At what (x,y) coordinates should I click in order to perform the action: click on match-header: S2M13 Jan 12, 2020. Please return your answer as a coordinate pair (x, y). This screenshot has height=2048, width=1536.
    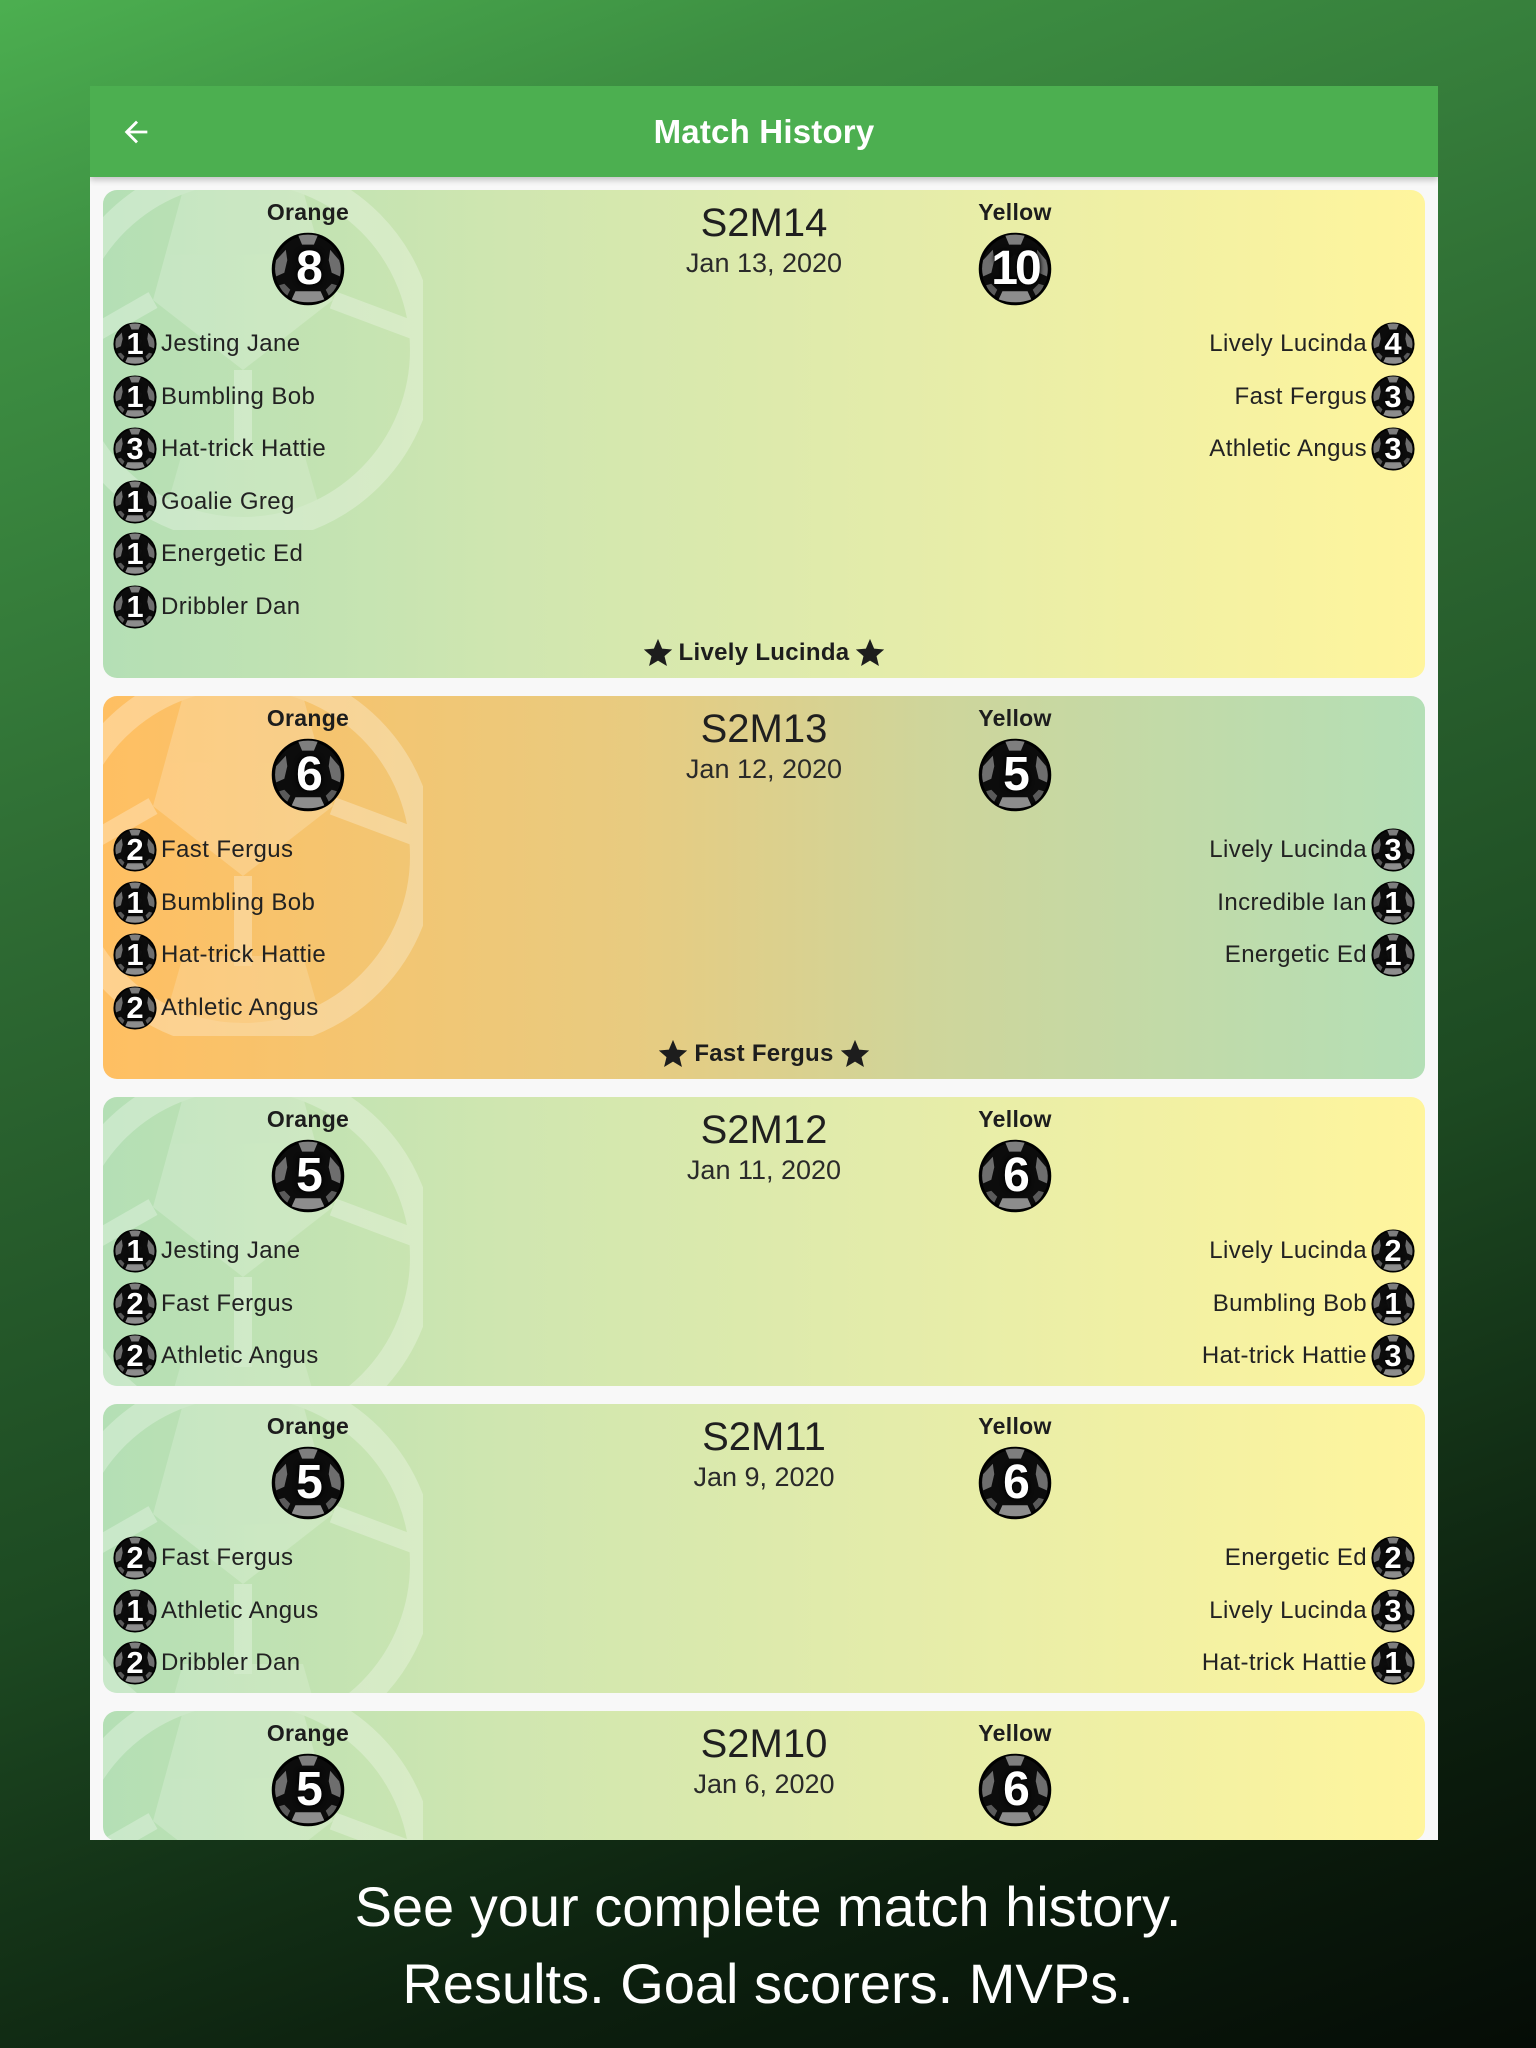
    Looking at the image, I should click on (764, 740).